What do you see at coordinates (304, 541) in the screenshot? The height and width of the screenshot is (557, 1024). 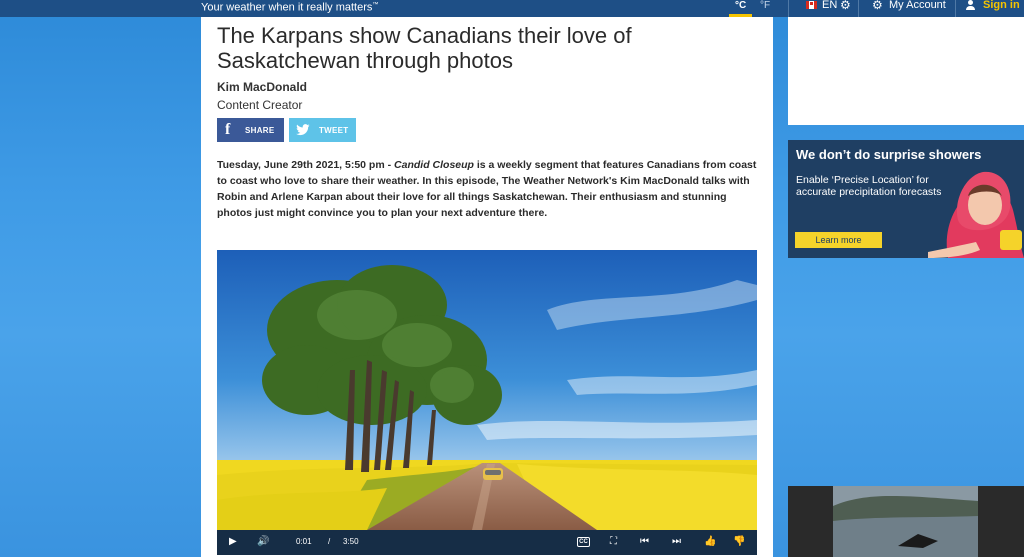 I see `current-time: 0:01` at bounding box center [304, 541].